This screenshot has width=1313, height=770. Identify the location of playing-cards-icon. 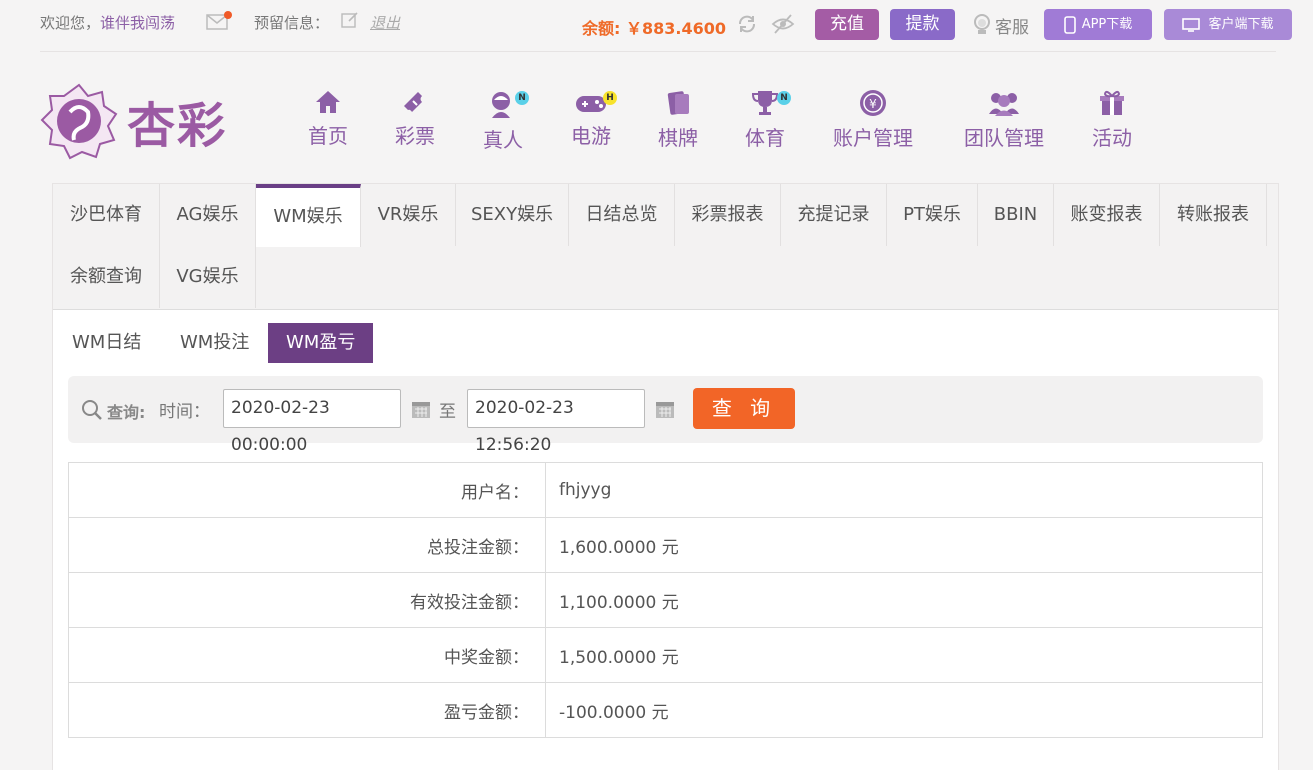
(678, 103).